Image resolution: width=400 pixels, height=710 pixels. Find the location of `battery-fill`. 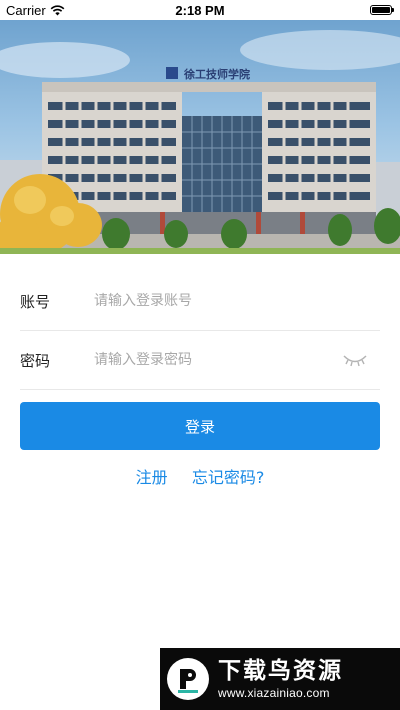

battery-fill is located at coordinates (381, 10).